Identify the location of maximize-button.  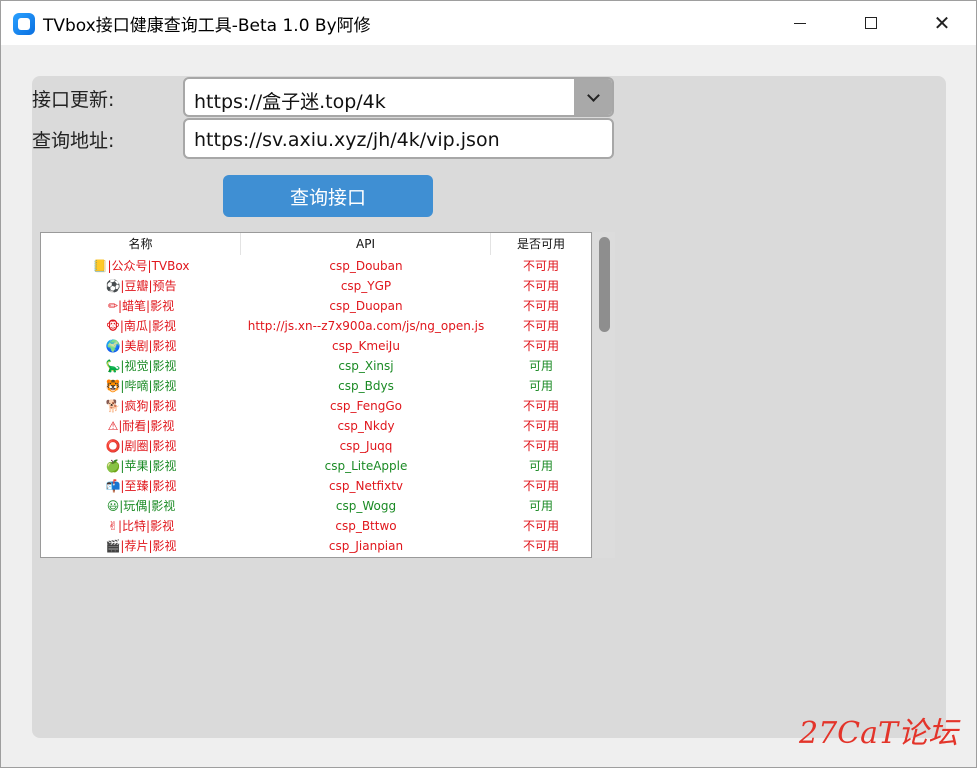
(871, 23).